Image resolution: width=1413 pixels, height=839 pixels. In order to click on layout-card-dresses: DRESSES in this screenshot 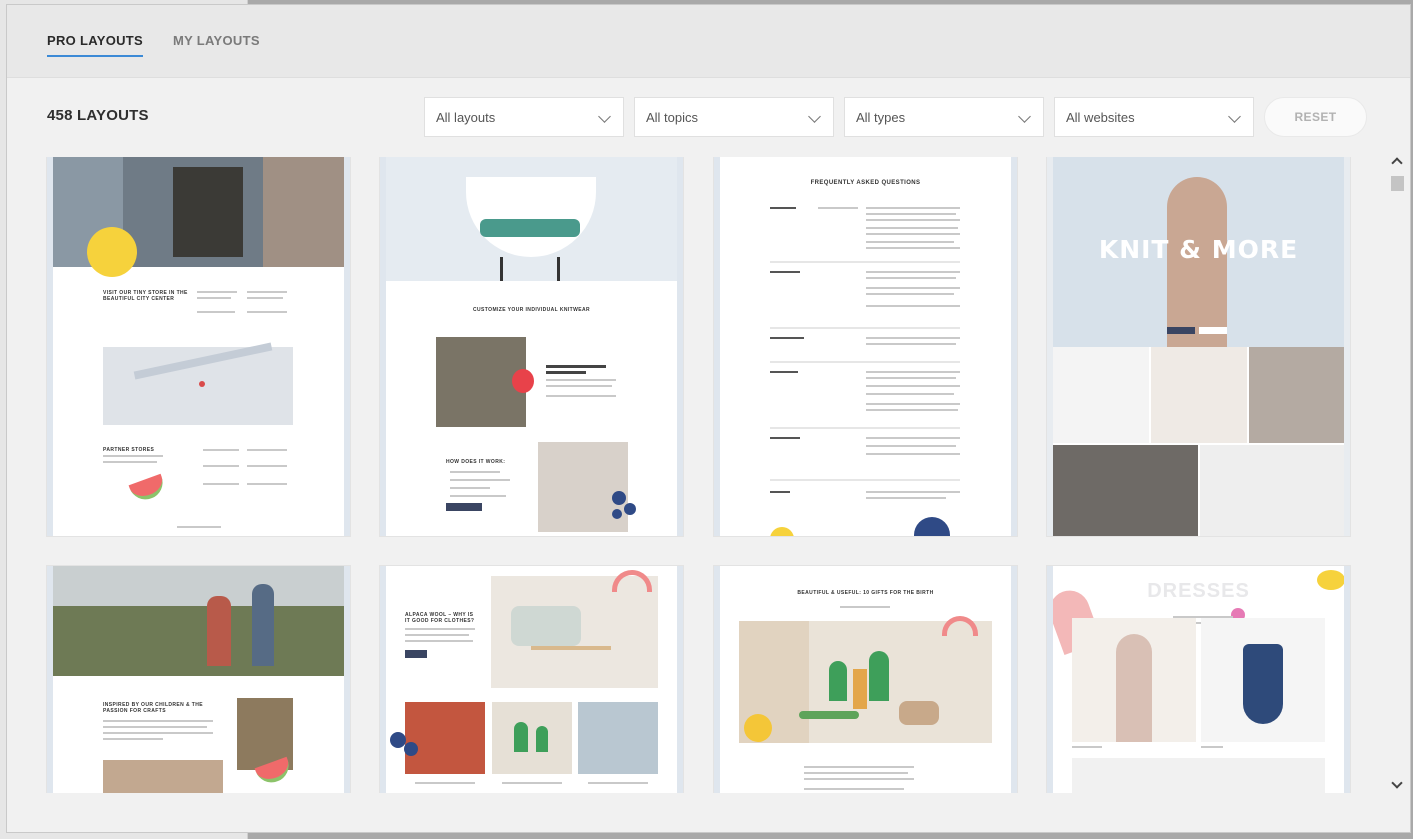, I will do `click(1198, 679)`.